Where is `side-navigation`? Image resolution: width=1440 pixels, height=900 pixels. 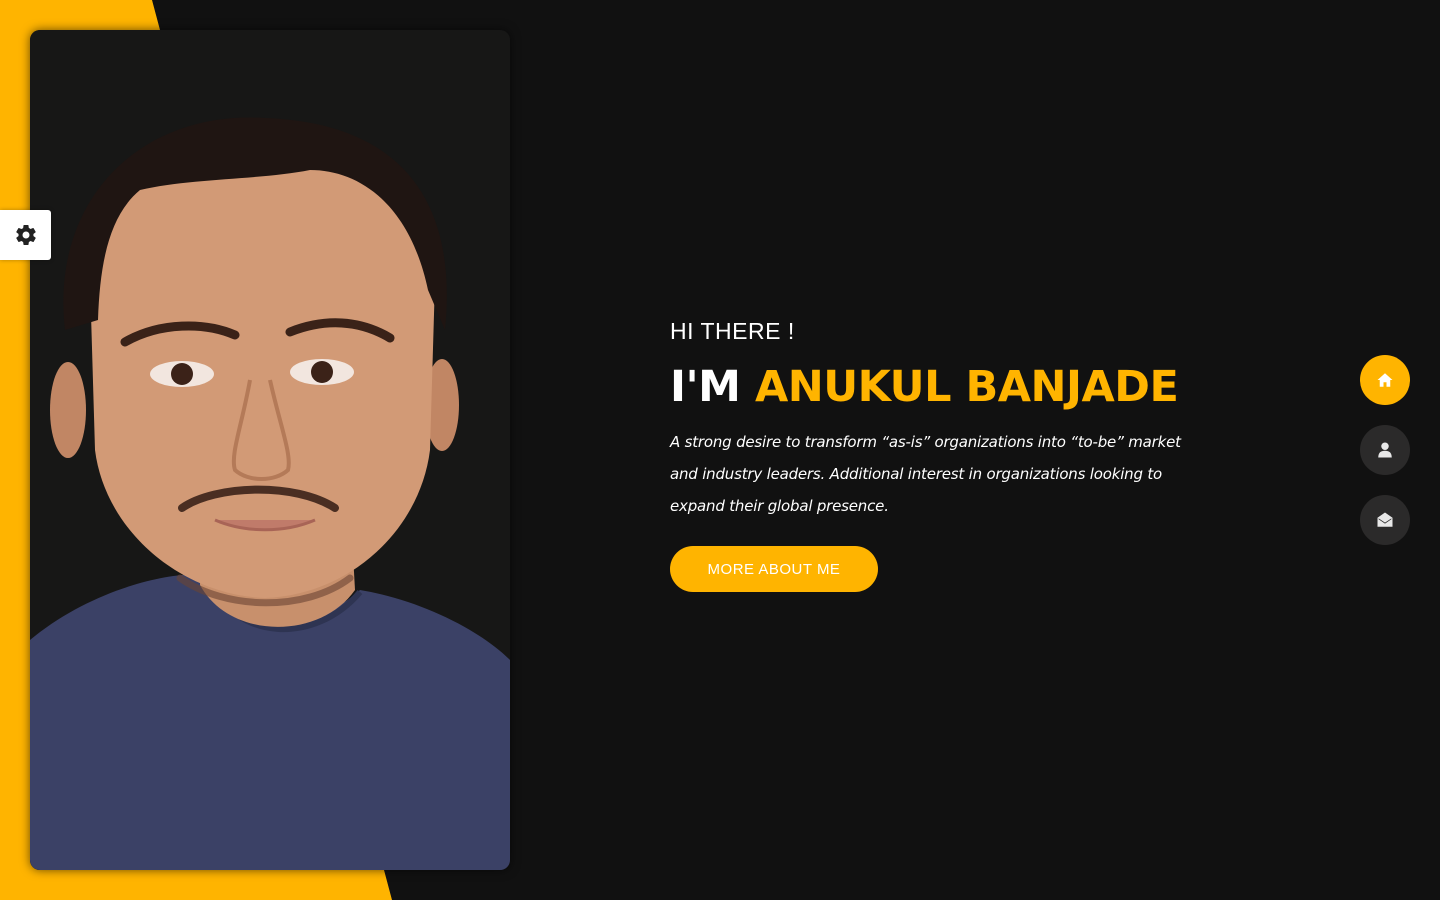 side-navigation is located at coordinates (1385, 460).